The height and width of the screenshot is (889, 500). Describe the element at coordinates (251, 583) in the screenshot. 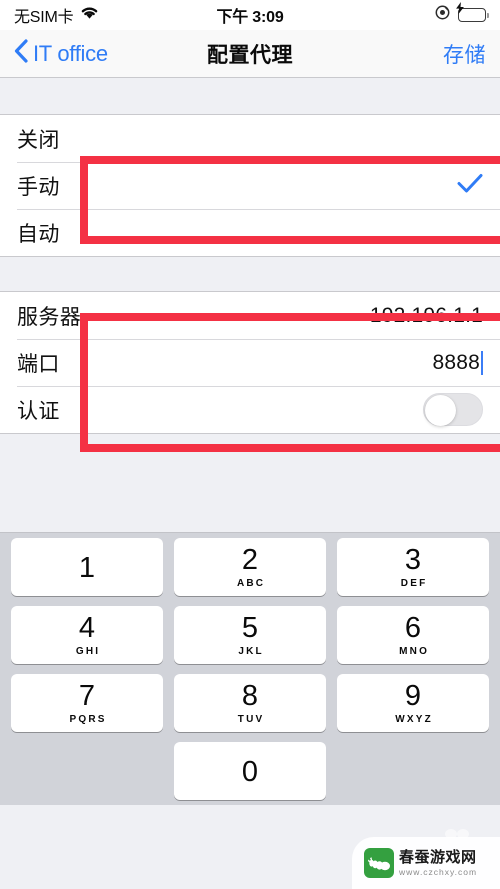

I see `key-letters: ABC` at that location.